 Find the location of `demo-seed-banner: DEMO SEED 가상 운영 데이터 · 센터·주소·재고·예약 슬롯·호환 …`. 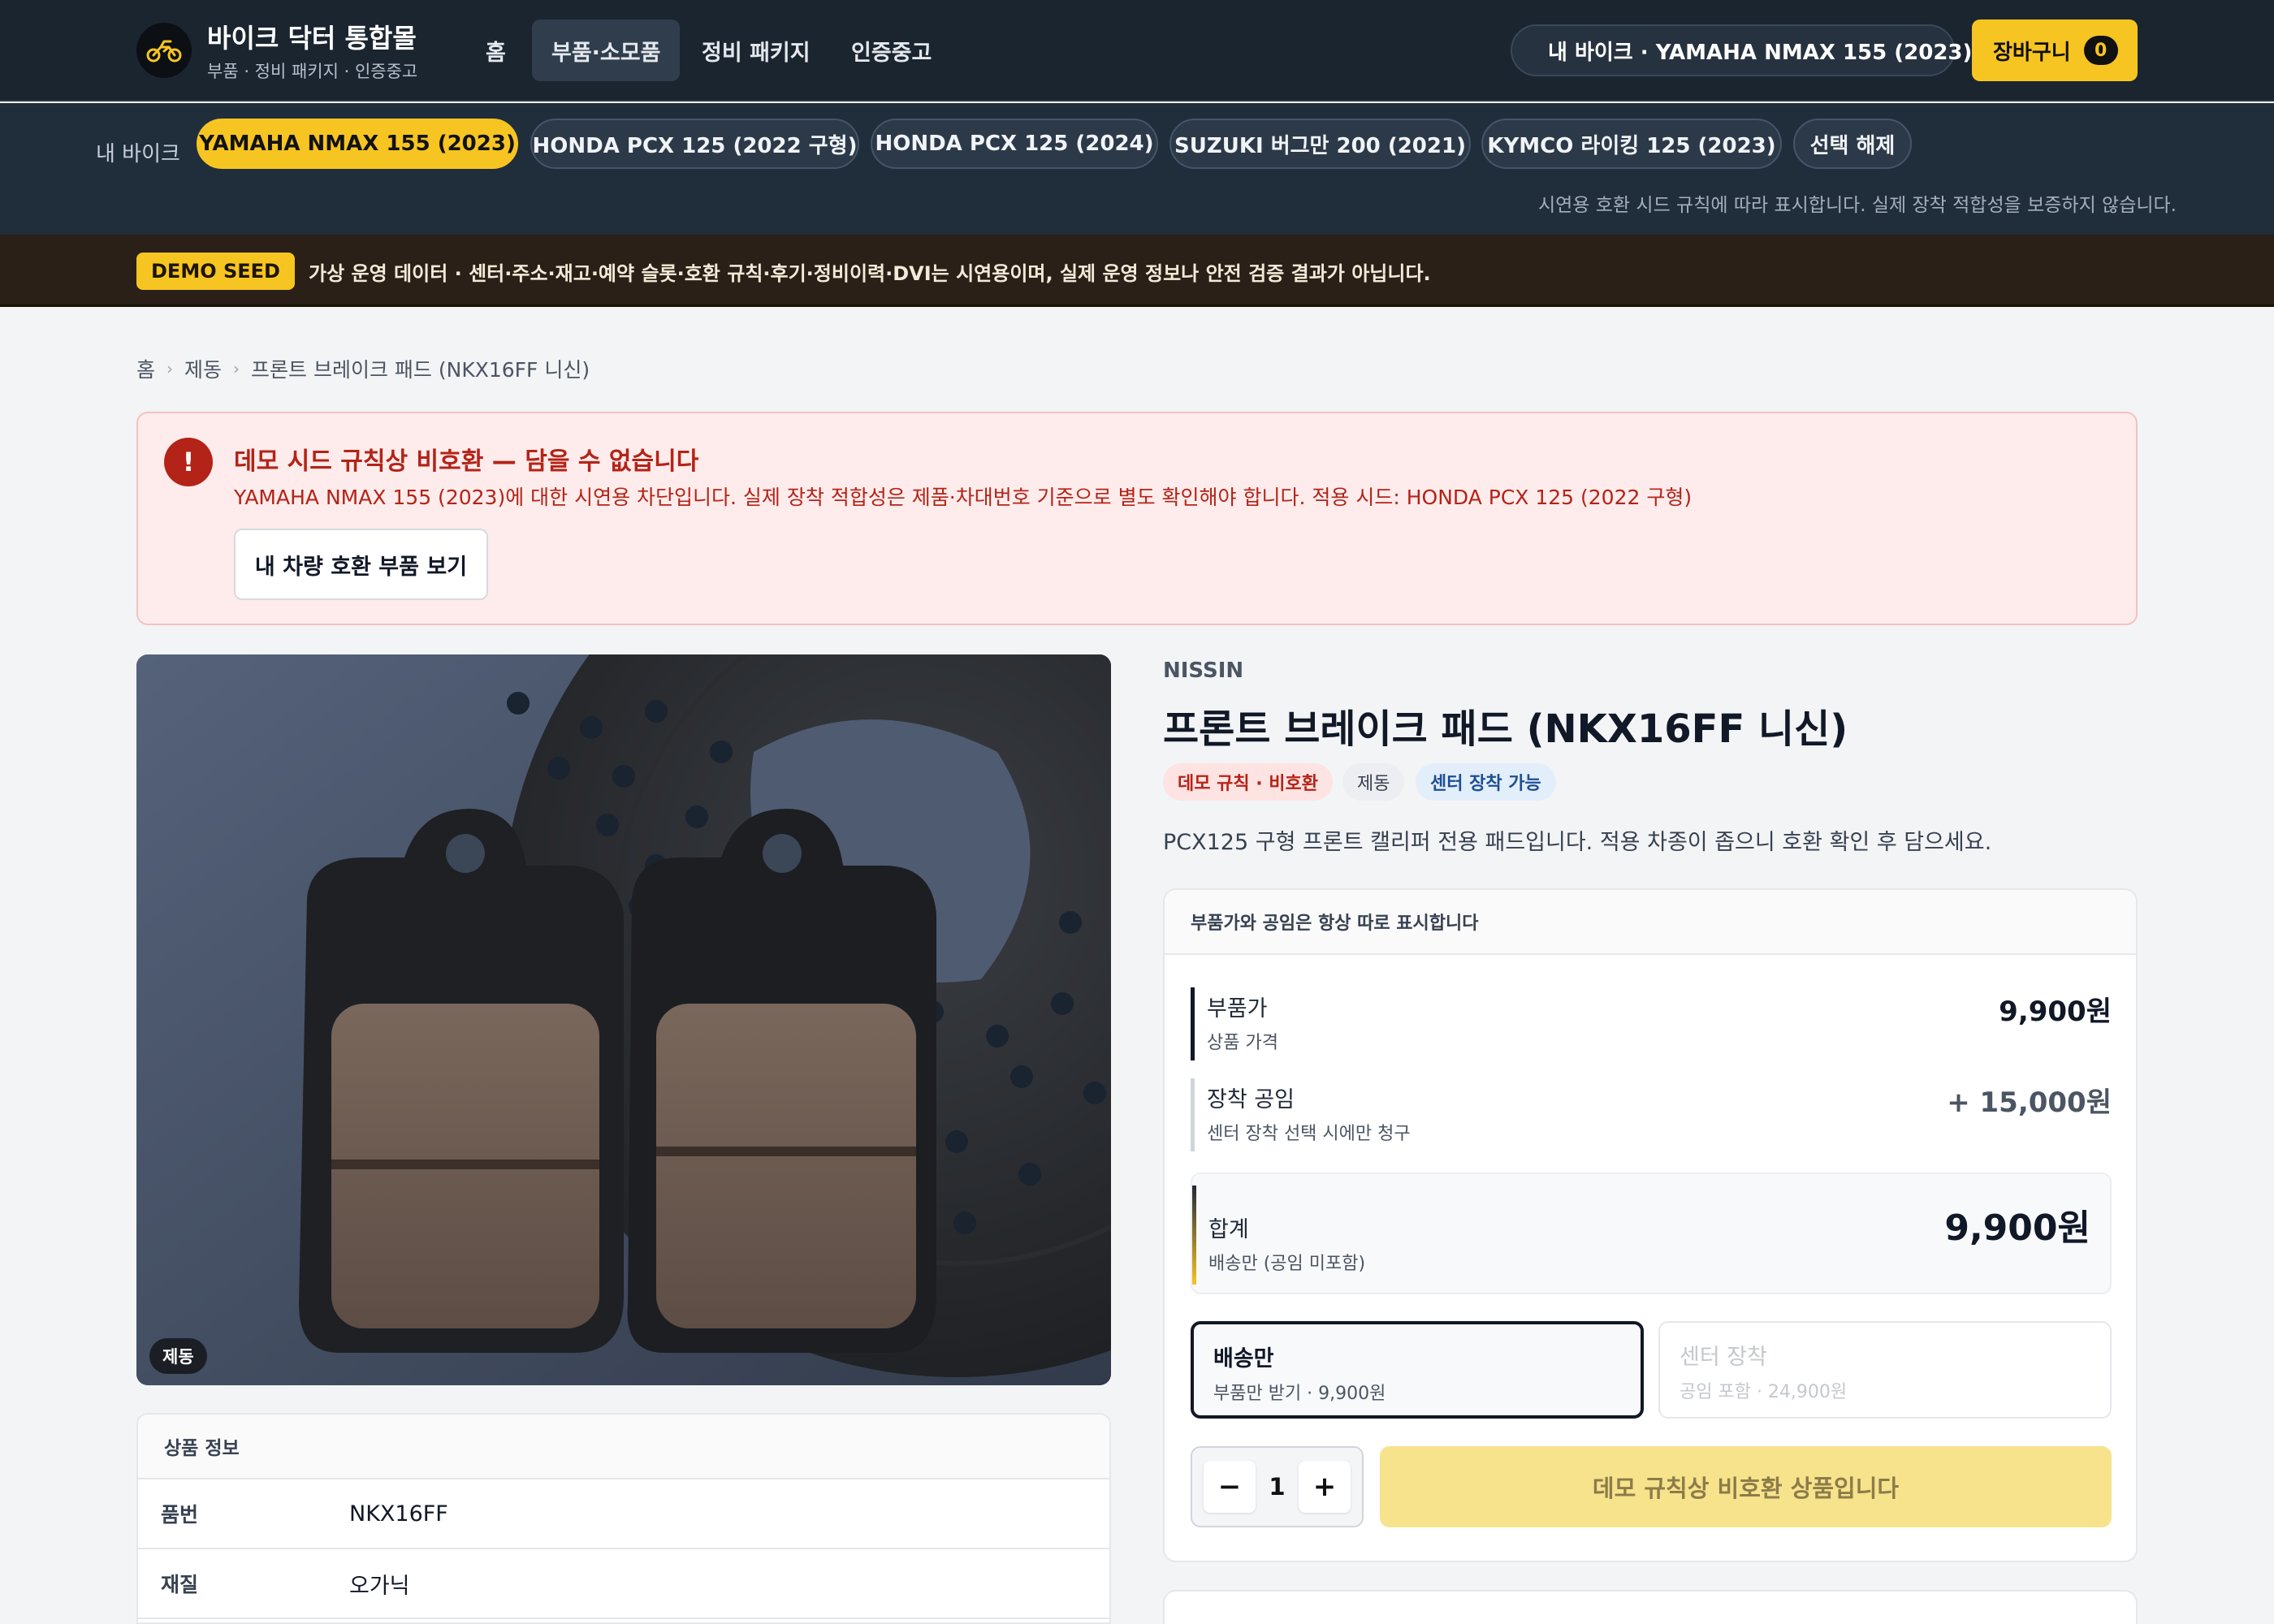

demo-seed-banner: DEMO SEED 가상 운영 데이터 · 센터·주소·재고·예약 슬롯·호환 … is located at coordinates (1137, 271).